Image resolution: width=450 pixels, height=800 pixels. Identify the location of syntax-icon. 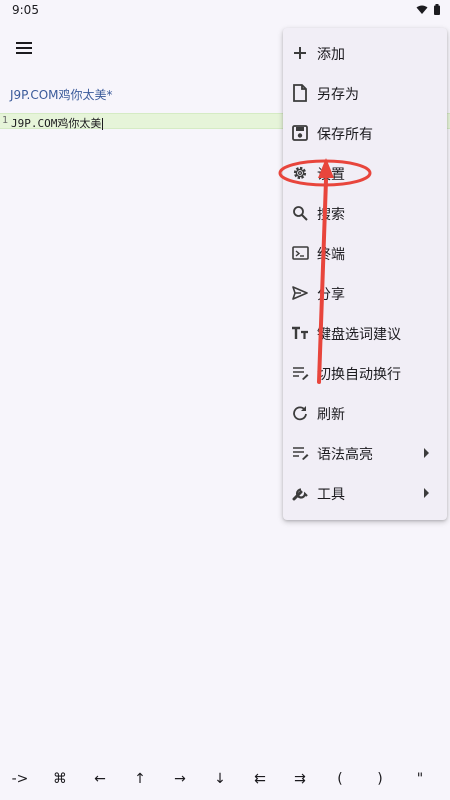
(300, 453).